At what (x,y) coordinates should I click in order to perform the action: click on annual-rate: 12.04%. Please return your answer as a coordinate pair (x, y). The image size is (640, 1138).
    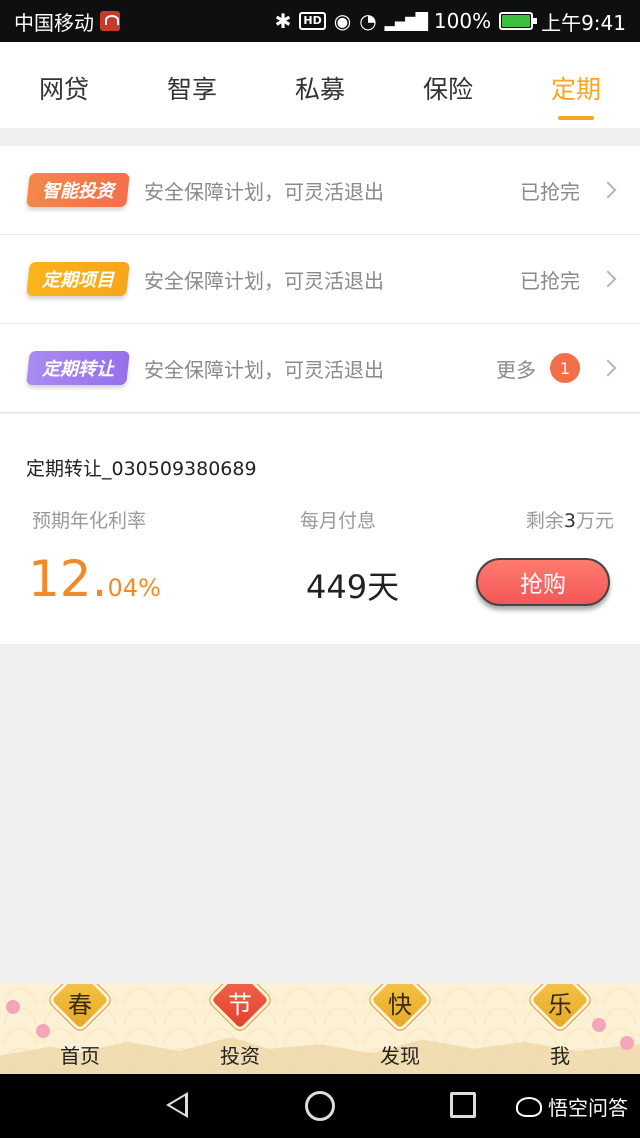
    Looking at the image, I should click on (94, 579).